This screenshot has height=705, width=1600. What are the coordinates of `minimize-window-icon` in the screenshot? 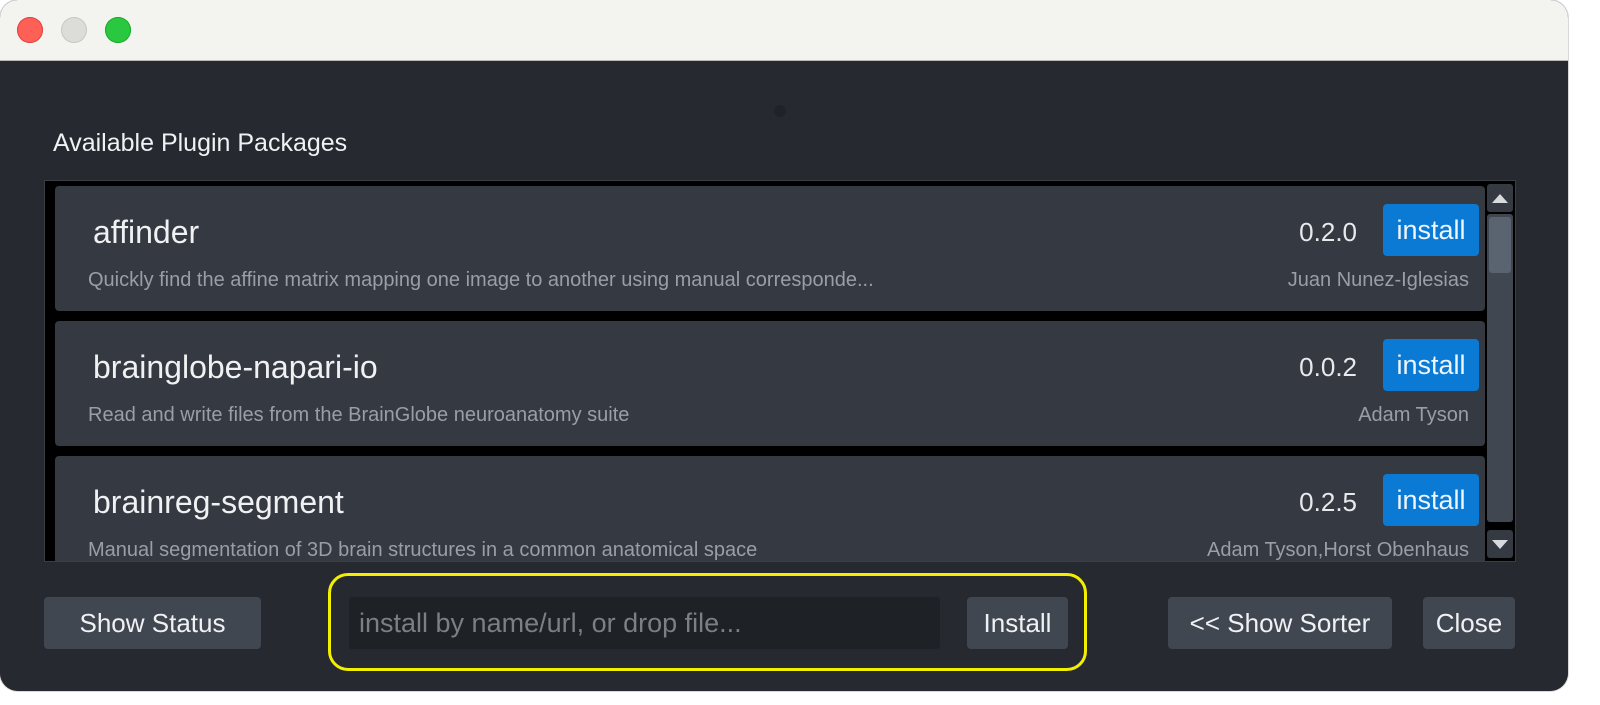 It's located at (74, 30).